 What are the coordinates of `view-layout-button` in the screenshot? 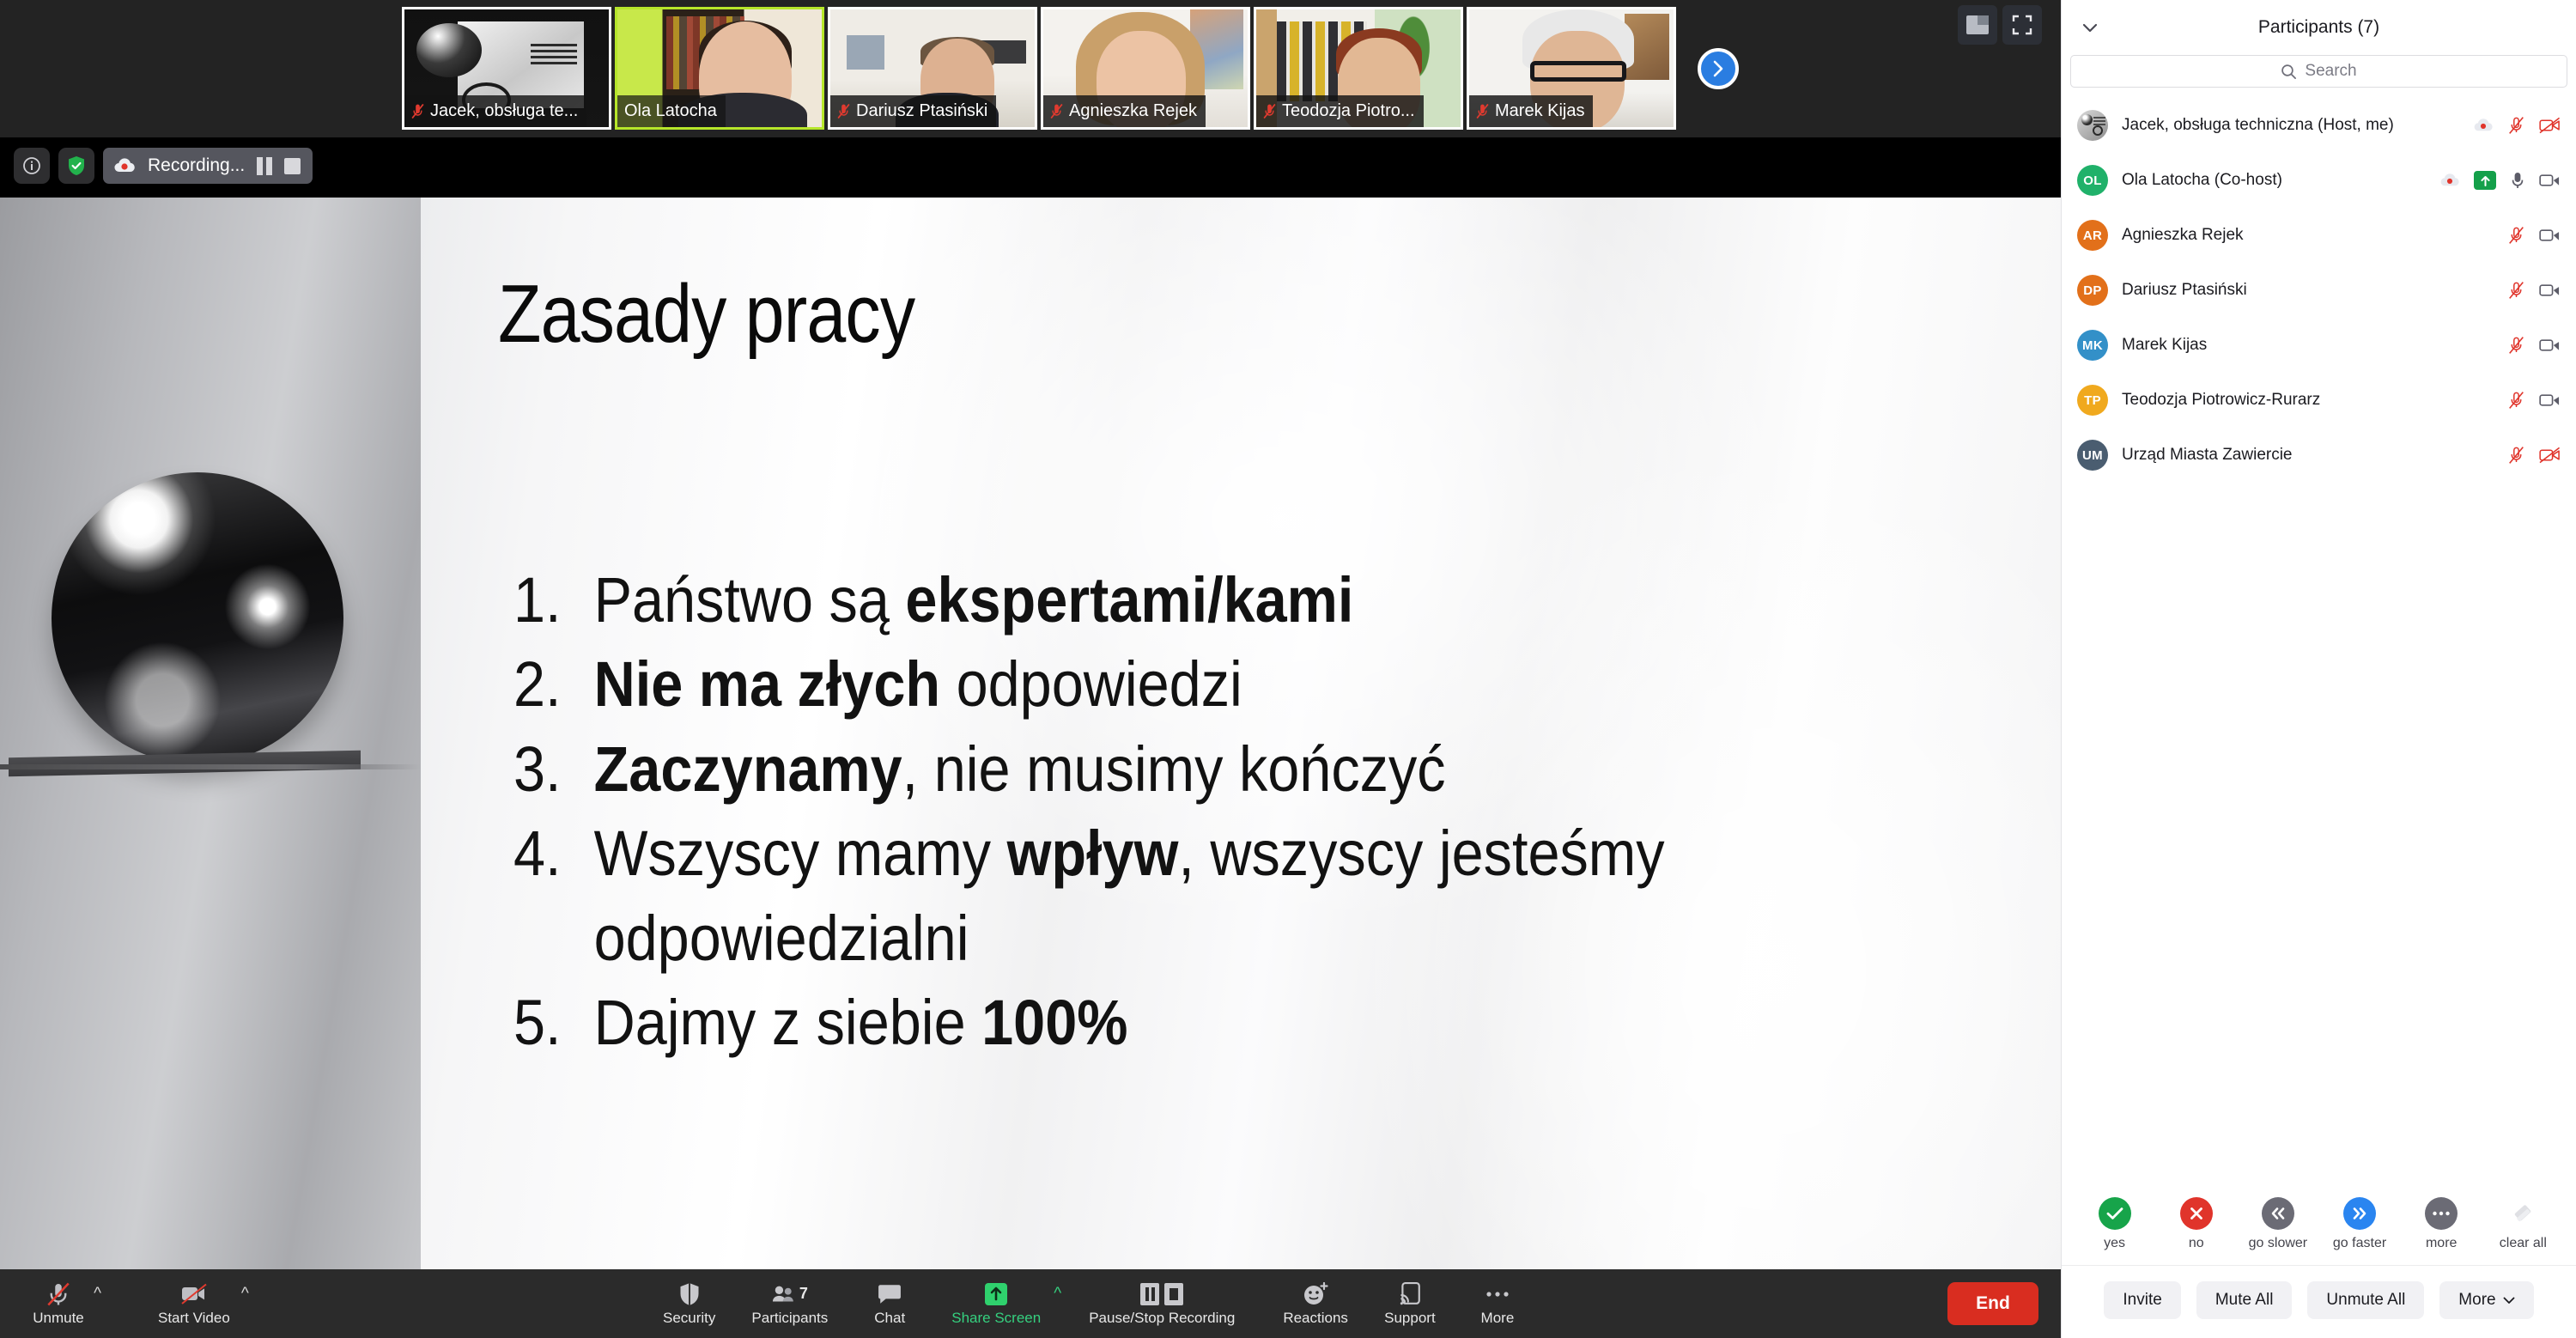 It's located at (1977, 25).